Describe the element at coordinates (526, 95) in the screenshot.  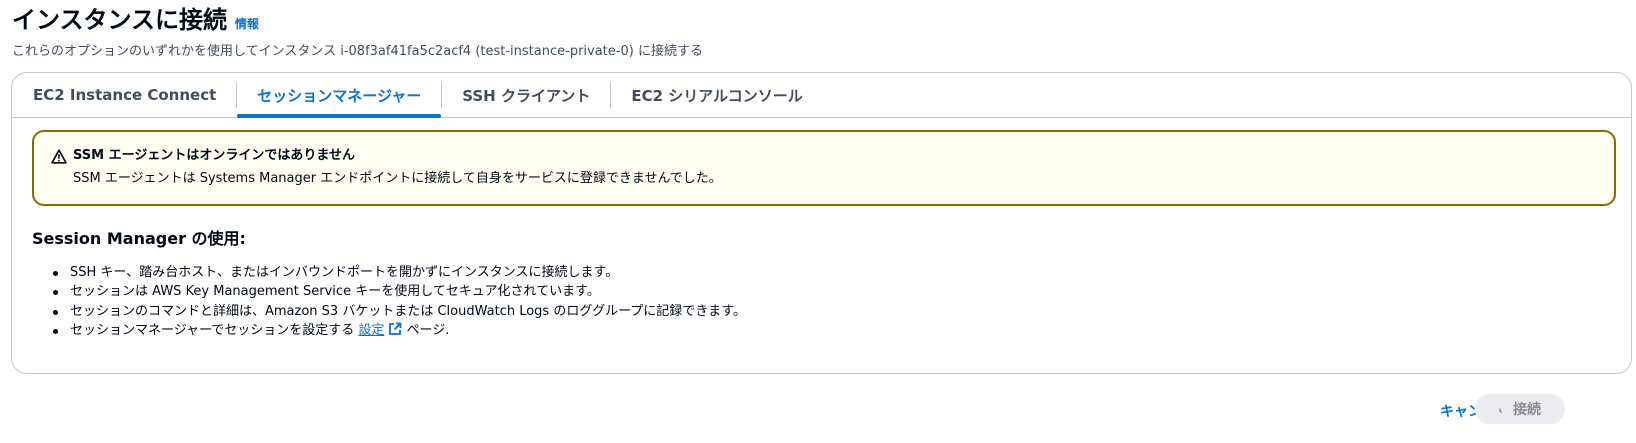
I see `tab-ssh-client: SSH クライアント` at that location.